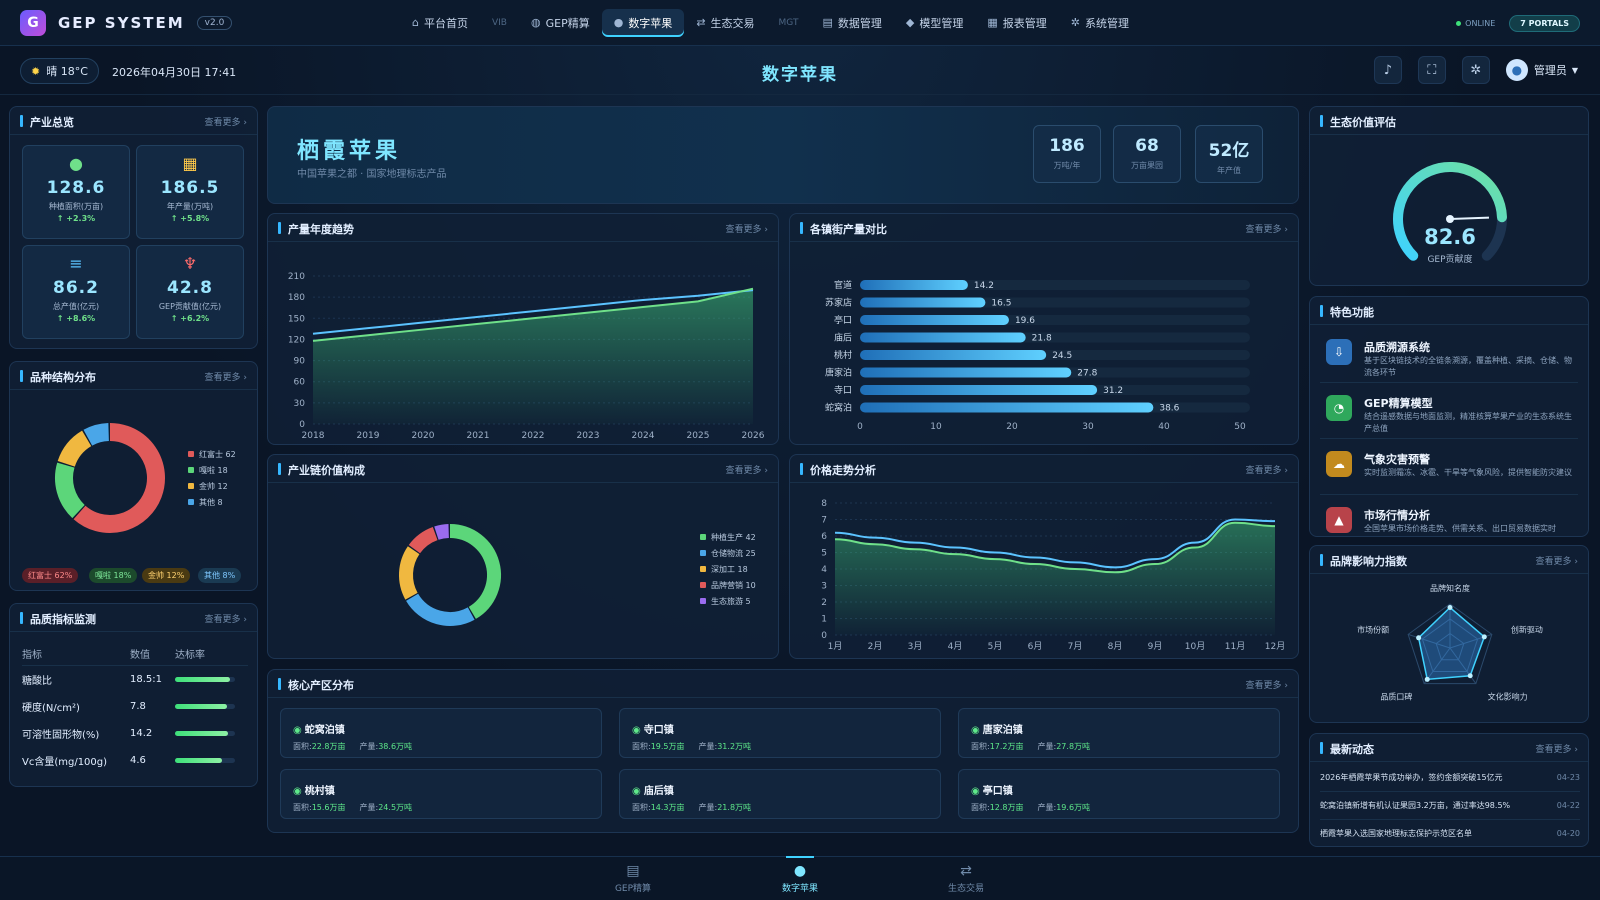  I want to click on menu-item-label: 平台首页, so click(445, 23).